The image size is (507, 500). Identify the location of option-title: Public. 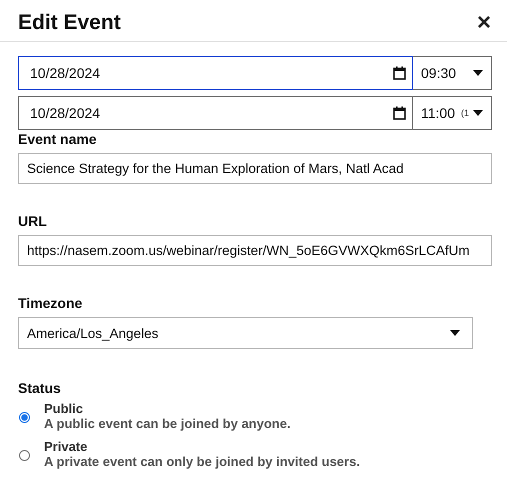
(64, 410).